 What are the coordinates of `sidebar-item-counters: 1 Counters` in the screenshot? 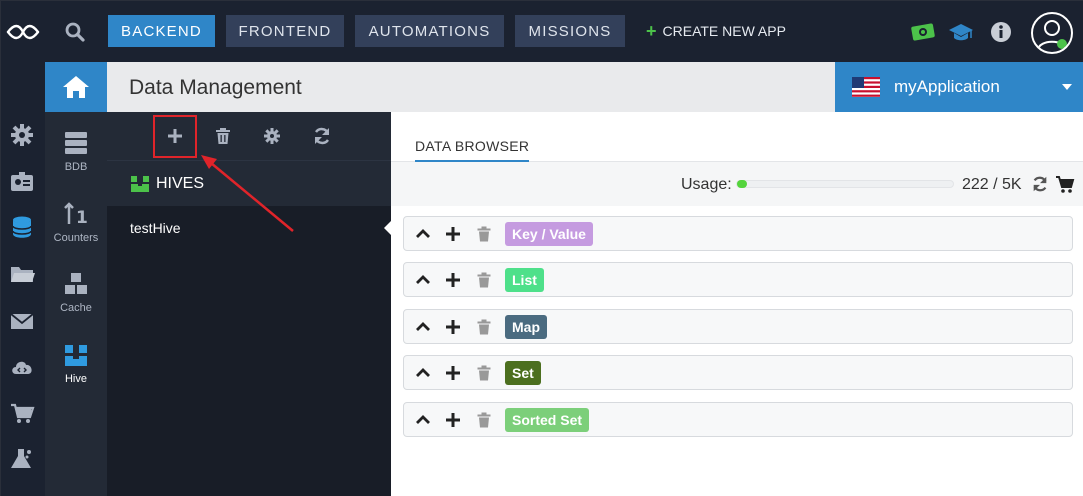 It's located at (76, 222).